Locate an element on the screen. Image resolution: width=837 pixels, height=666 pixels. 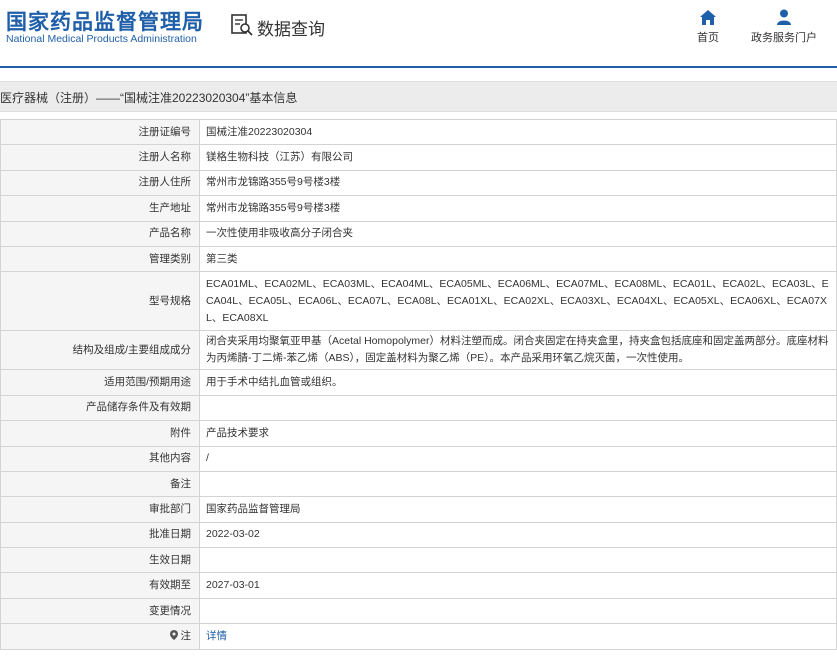
page-title: 医疗器械（注册）——“国械注准20223020304”基本信息 is located at coordinates (149, 98).